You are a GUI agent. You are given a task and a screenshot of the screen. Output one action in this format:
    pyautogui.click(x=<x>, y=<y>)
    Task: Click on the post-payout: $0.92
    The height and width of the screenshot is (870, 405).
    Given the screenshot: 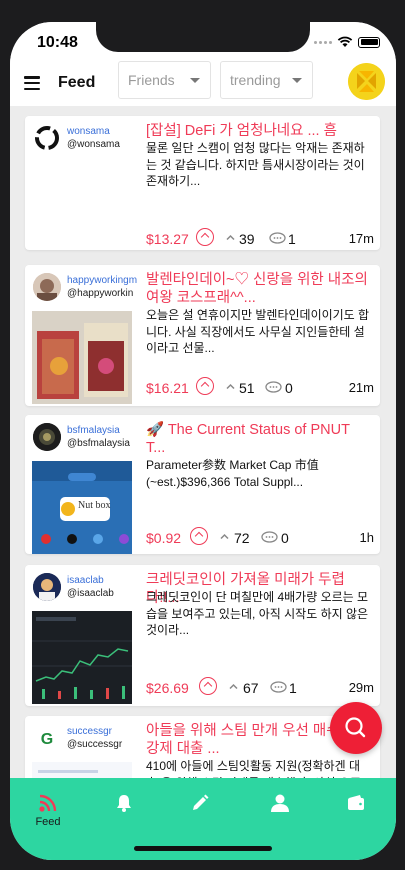 What is the action you would take?
    pyautogui.click(x=163, y=538)
    